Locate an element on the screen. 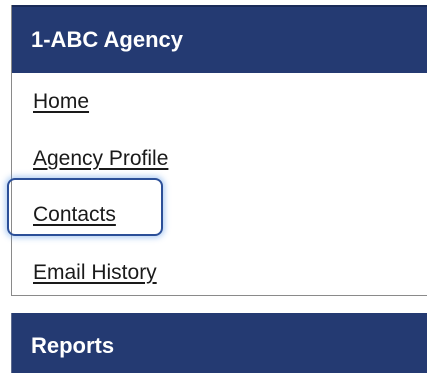 The image size is (427, 373). nav-link-email-history: Email History is located at coordinates (95, 273).